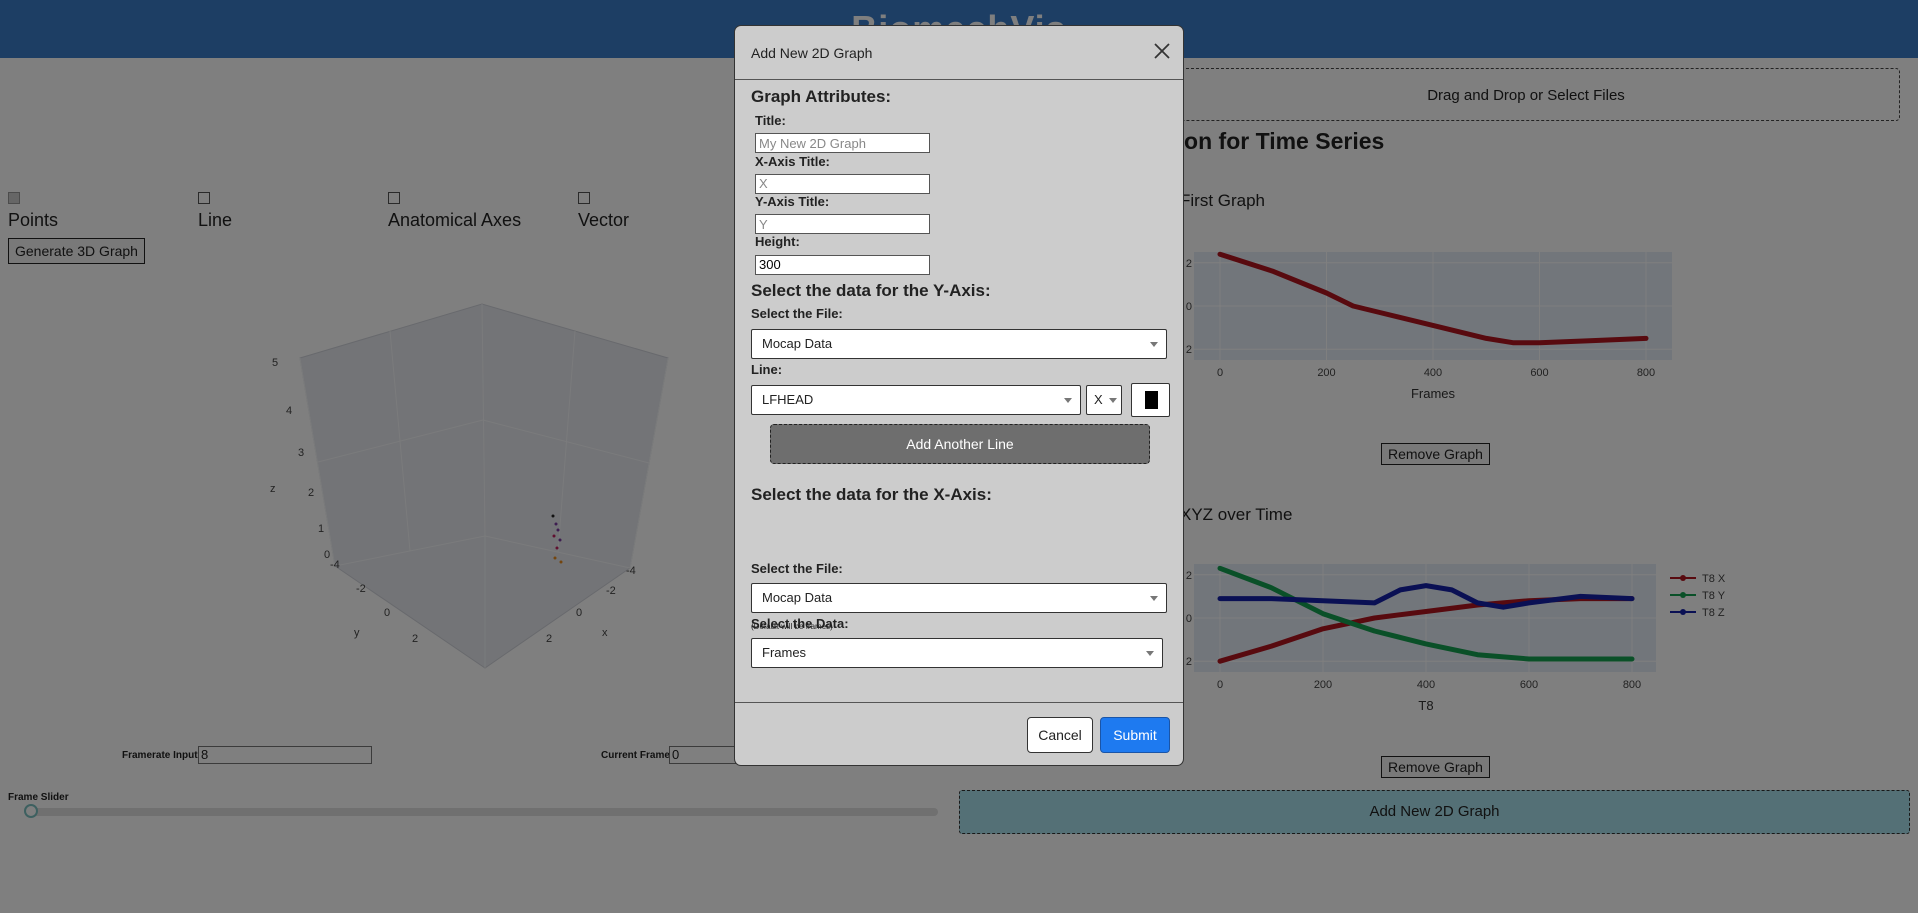  What do you see at coordinates (871, 290) in the screenshot?
I see `y-axis-data-heading: Select the data for the Y-Axis:` at bounding box center [871, 290].